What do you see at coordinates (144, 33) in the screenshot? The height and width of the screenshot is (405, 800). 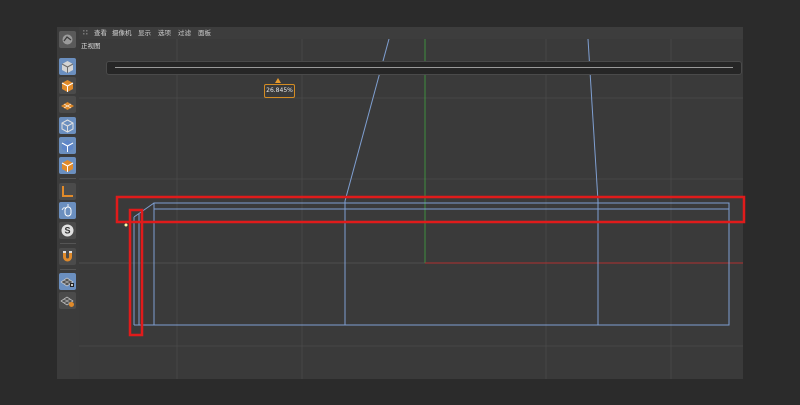 I see `menu-display: 显示` at bounding box center [144, 33].